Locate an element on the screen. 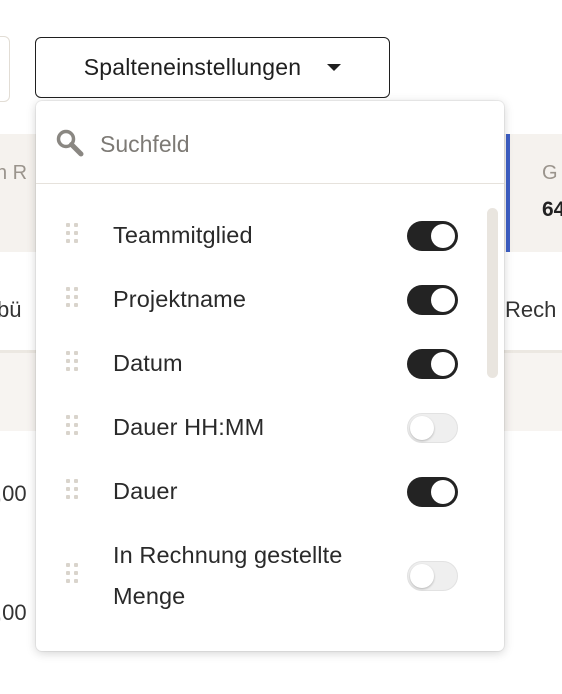 This screenshot has height=694, width=562. list-item-teammitglied: Teammitglied is located at coordinates (261, 247).